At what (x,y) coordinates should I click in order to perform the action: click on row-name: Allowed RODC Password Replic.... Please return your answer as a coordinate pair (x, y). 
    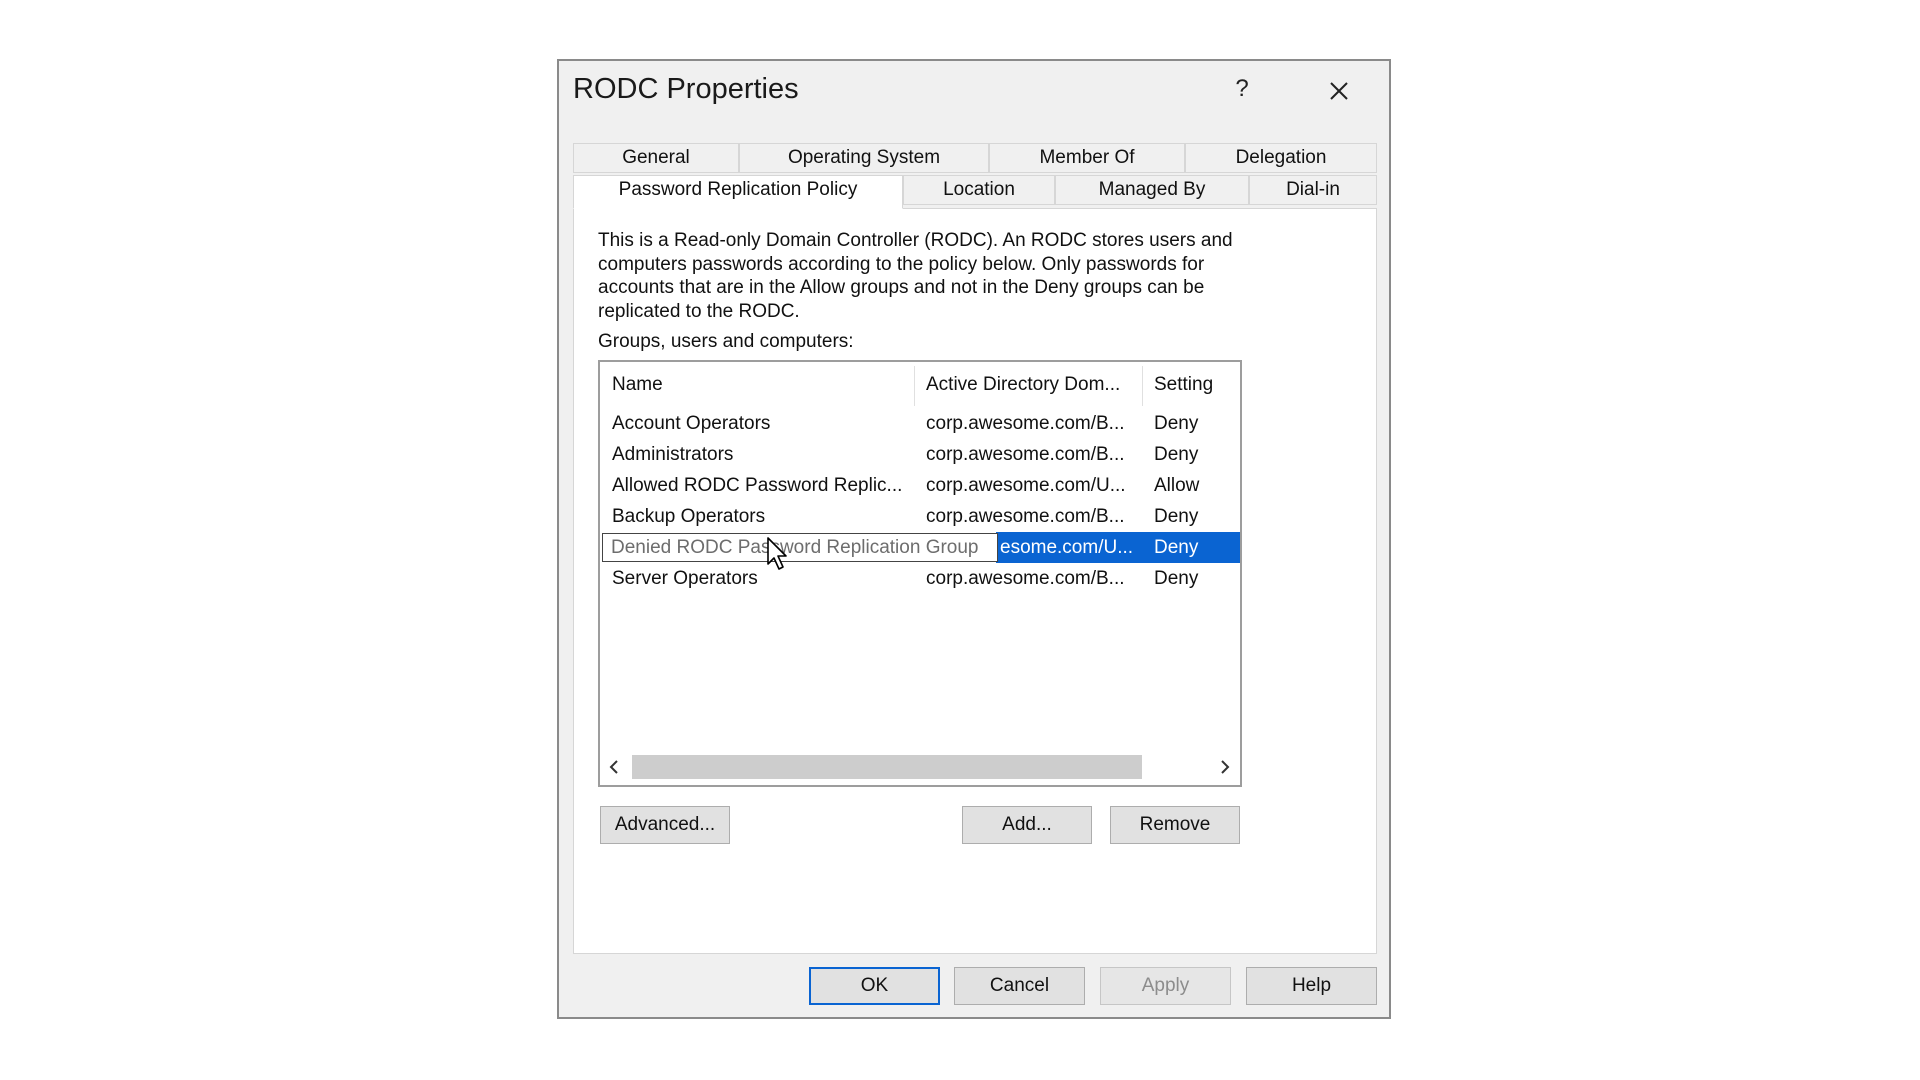
    Looking at the image, I should click on (757, 485).